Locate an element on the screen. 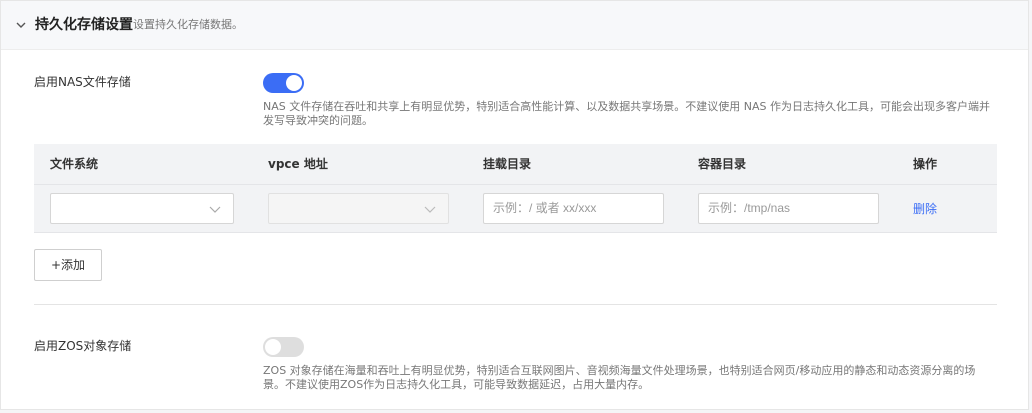 This screenshot has width=1032, height=413. section-header: 持久化存储设置 设置持久化存储数据。 is located at coordinates (514, 25).